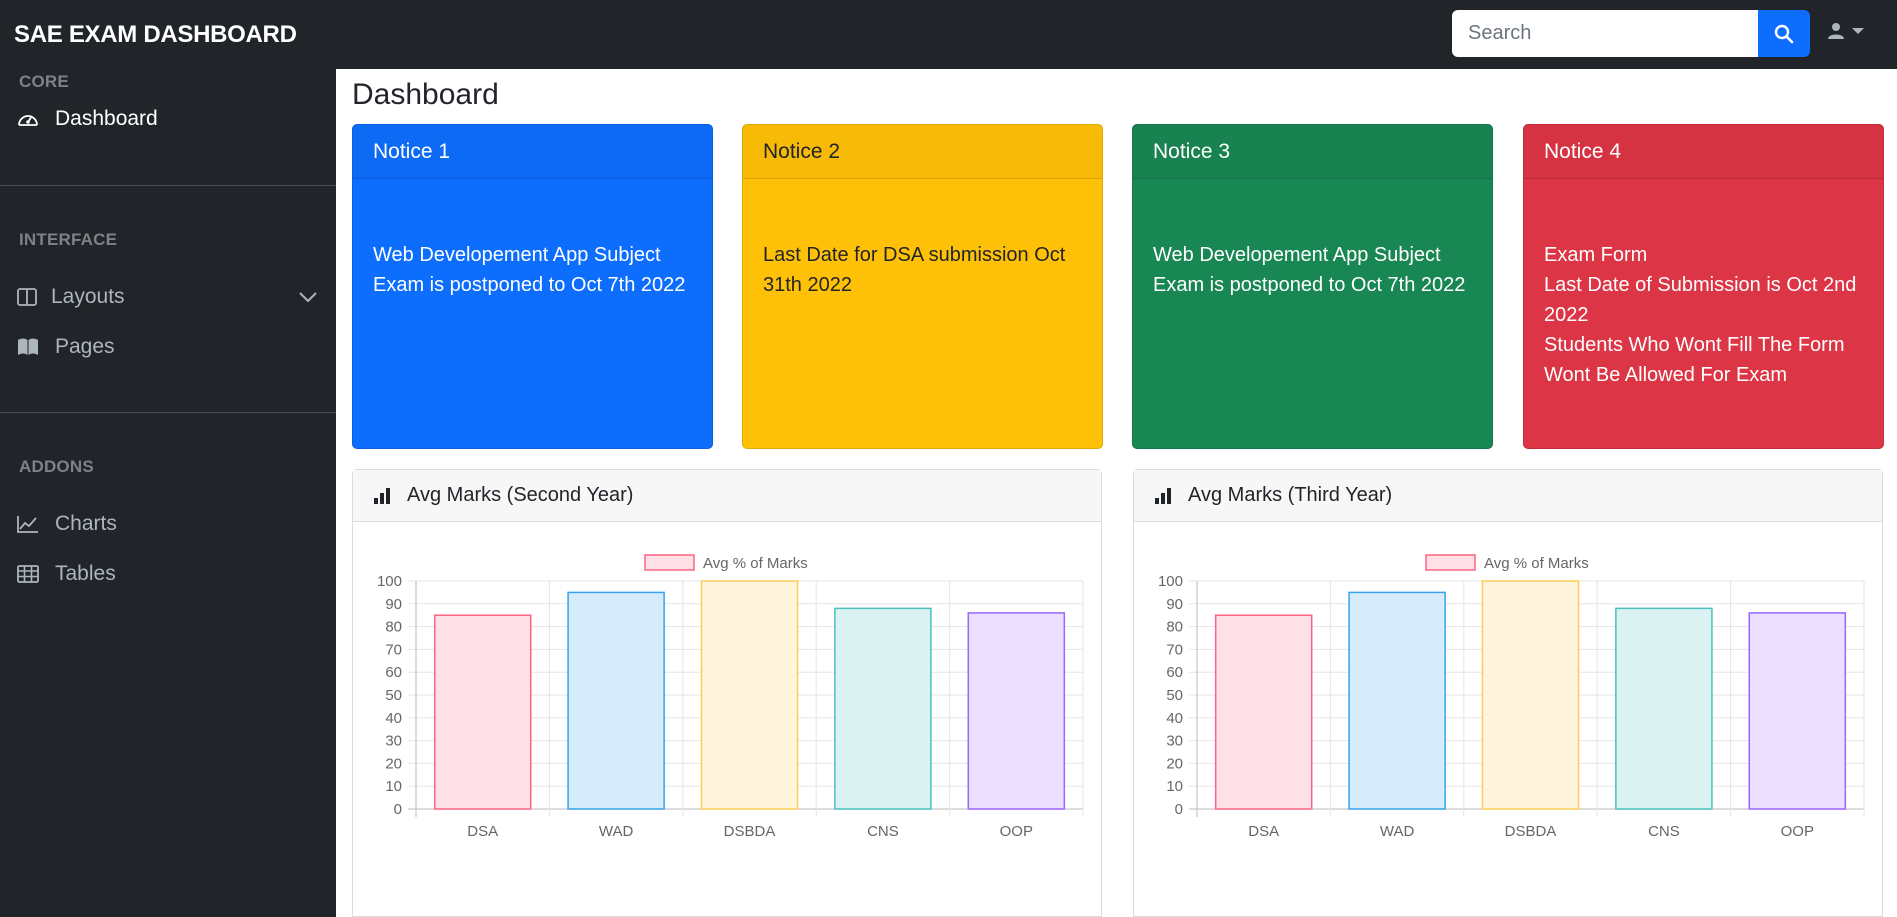  I want to click on sidebar-item-label: Tables, so click(85, 573).